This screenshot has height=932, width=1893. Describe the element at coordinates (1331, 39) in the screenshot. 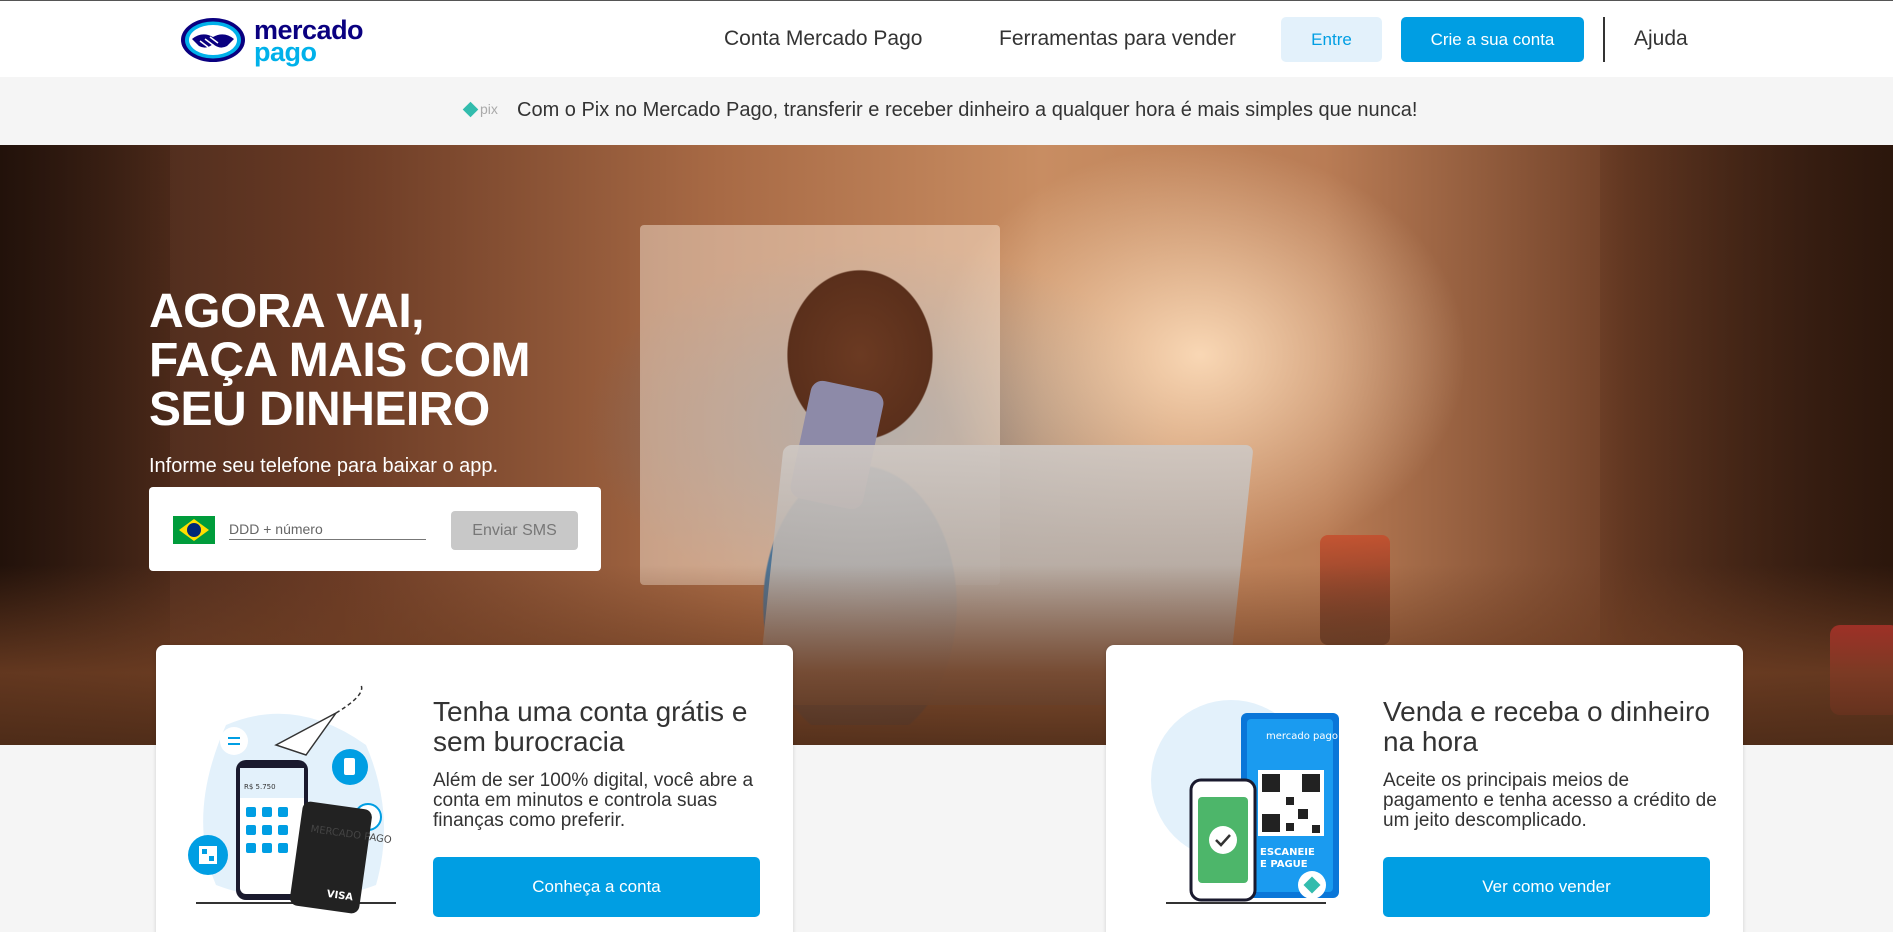

I see `login-button: Entre` at that location.